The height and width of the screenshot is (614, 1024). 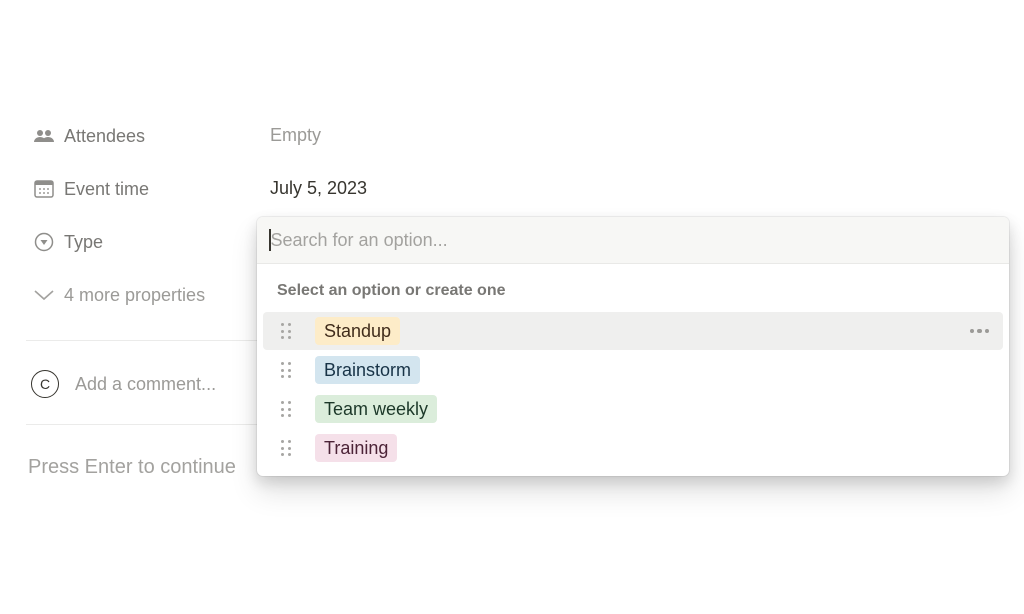 What do you see at coordinates (44, 242) in the screenshot?
I see `select-icon` at bounding box center [44, 242].